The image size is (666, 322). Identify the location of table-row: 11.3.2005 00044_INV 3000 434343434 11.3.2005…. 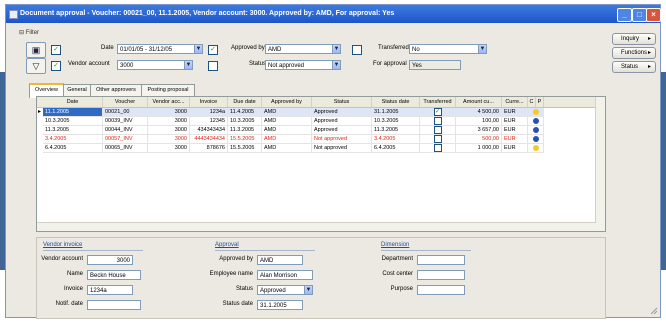
(316, 130).